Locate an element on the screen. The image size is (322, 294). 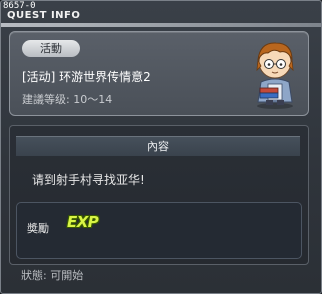
quest-description: 请到射手村寻找亚华! is located at coordinates (88, 180).